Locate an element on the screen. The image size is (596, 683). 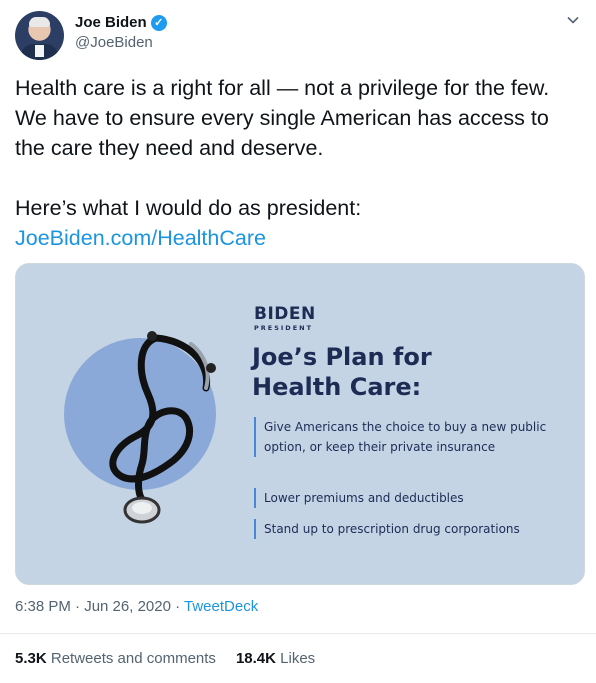
retweets-count: 5.3K is located at coordinates (31, 658).